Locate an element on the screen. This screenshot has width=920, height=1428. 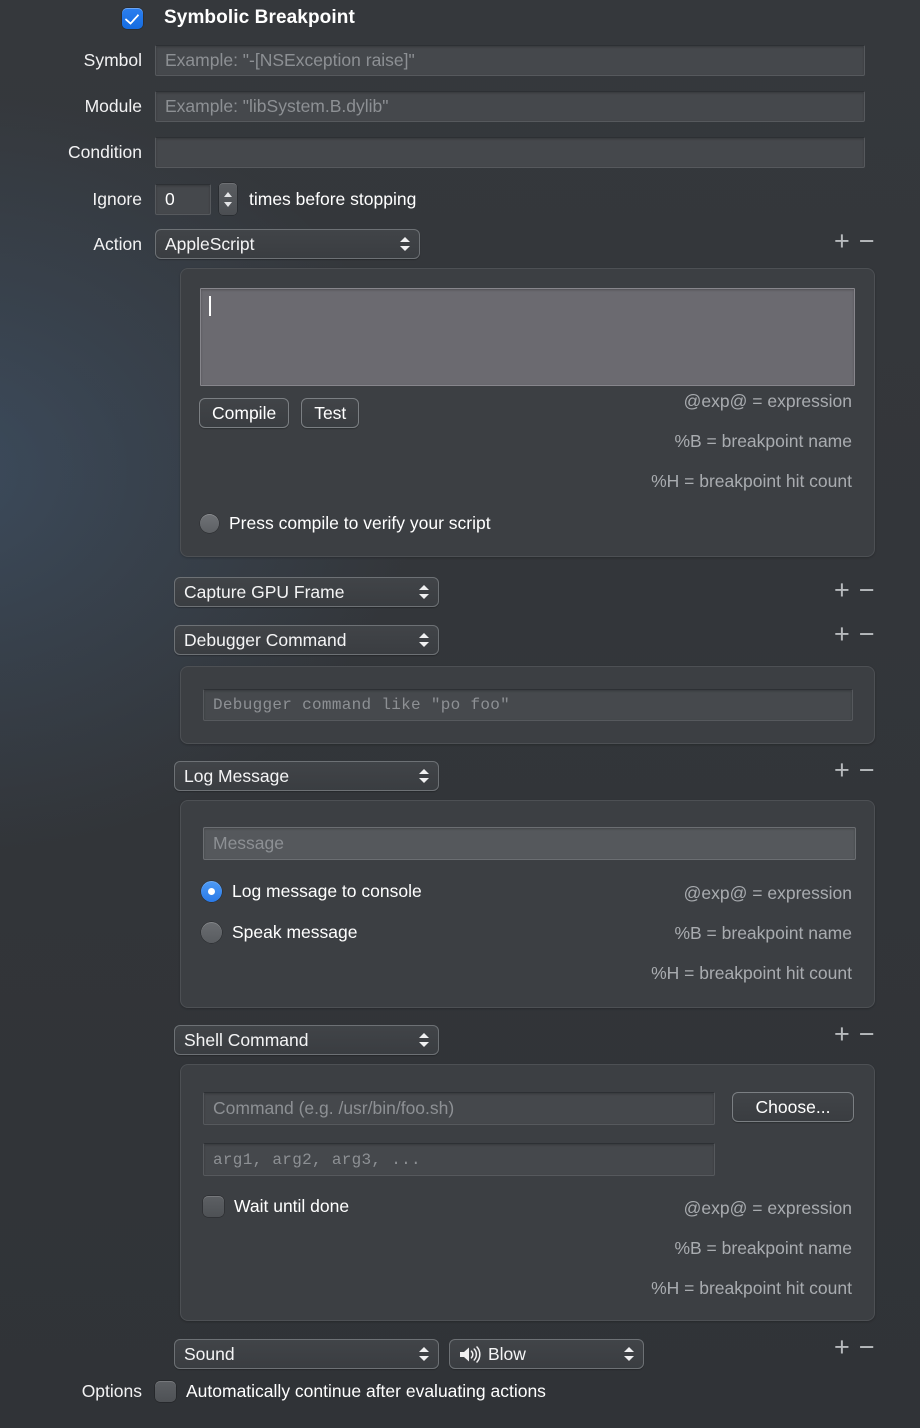
speak-message-radio-row: Speak message is located at coordinates (279, 932).